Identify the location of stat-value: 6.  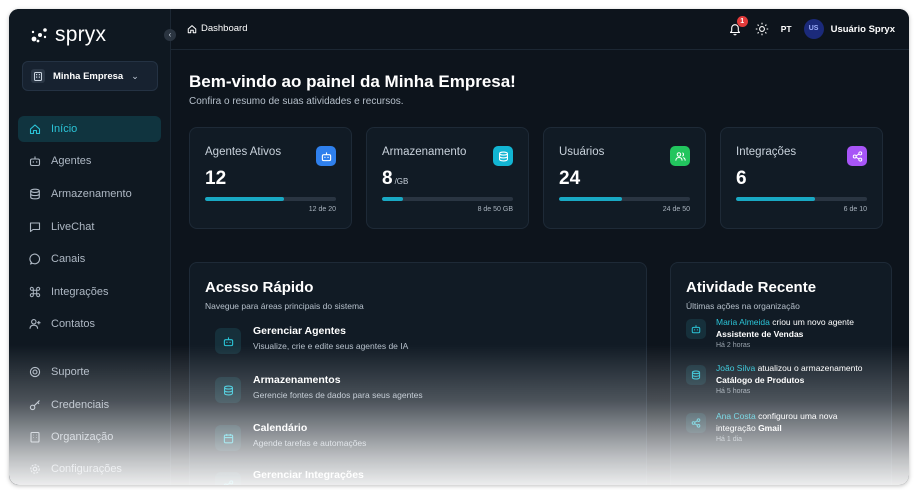
(741, 178).